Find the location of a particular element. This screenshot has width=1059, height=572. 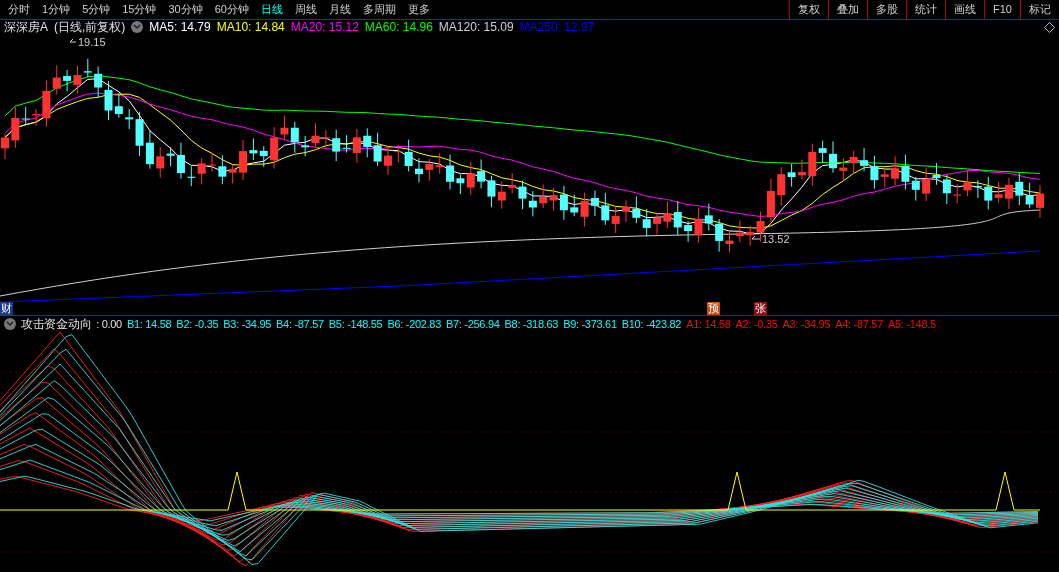

indicator-legend-value: B7: -256.94 is located at coordinates (473, 324).